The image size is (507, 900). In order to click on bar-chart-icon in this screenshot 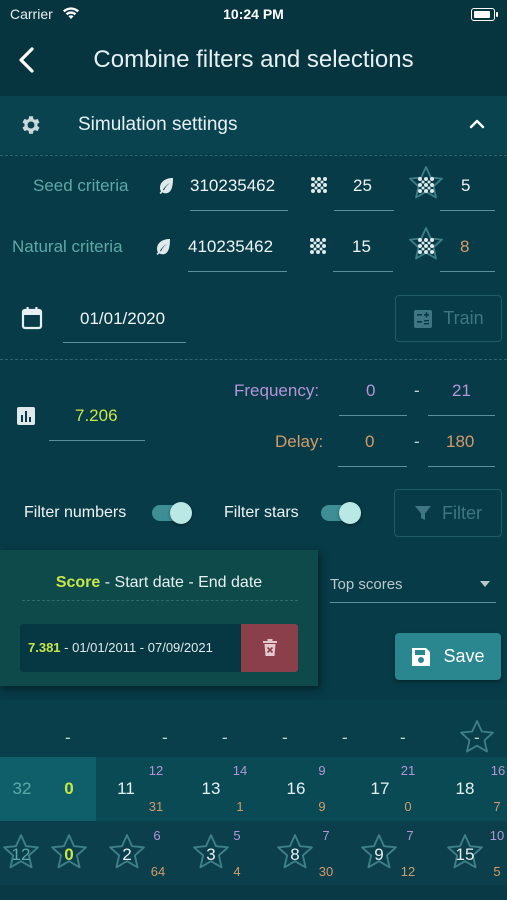, I will do `click(26, 416)`.